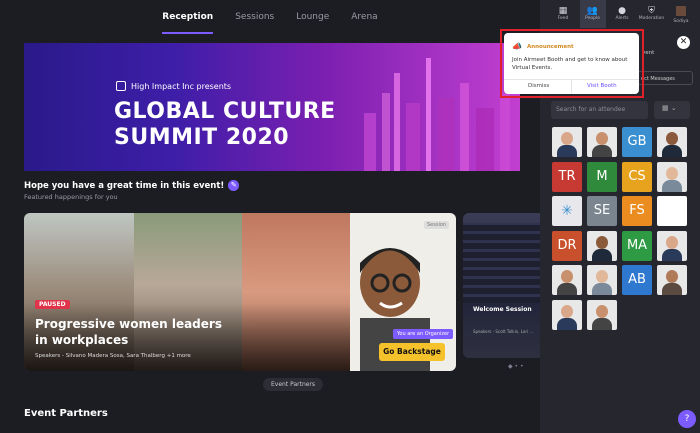  What do you see at coordinates (622, 11) in the screenshot?
I see `alert-icon: ●` at bounding box center [622, 11].